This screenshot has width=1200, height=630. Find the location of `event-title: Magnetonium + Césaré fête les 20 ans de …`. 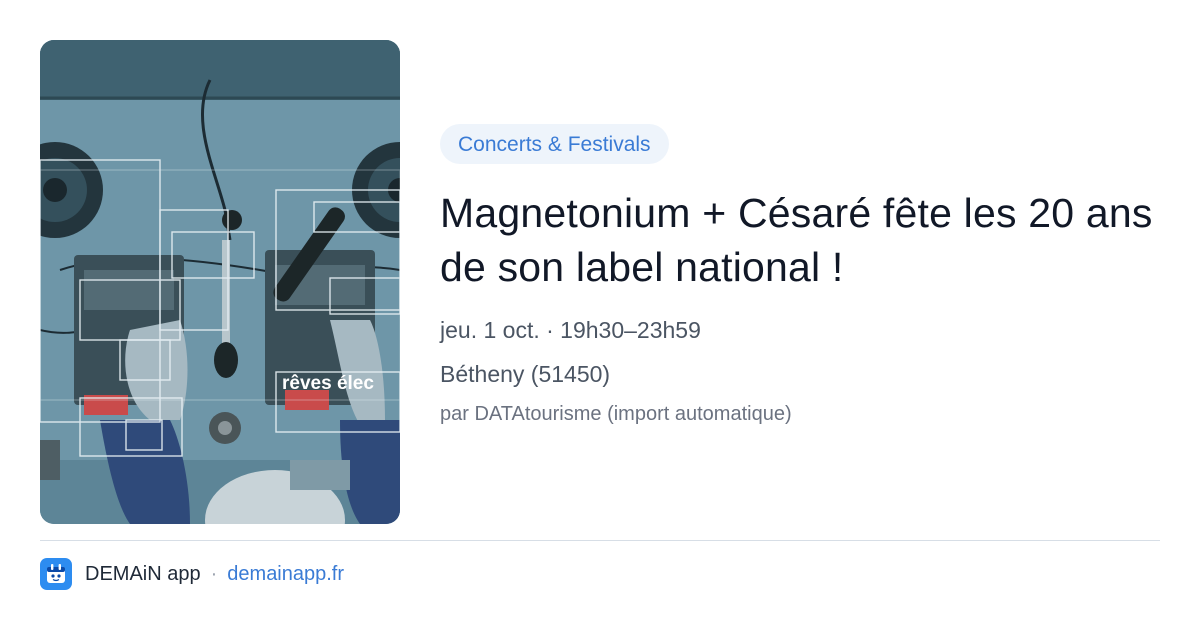

event-title: Magnetonium + Césaré fête les 20 ans de … is located at coordinates (800, 240).